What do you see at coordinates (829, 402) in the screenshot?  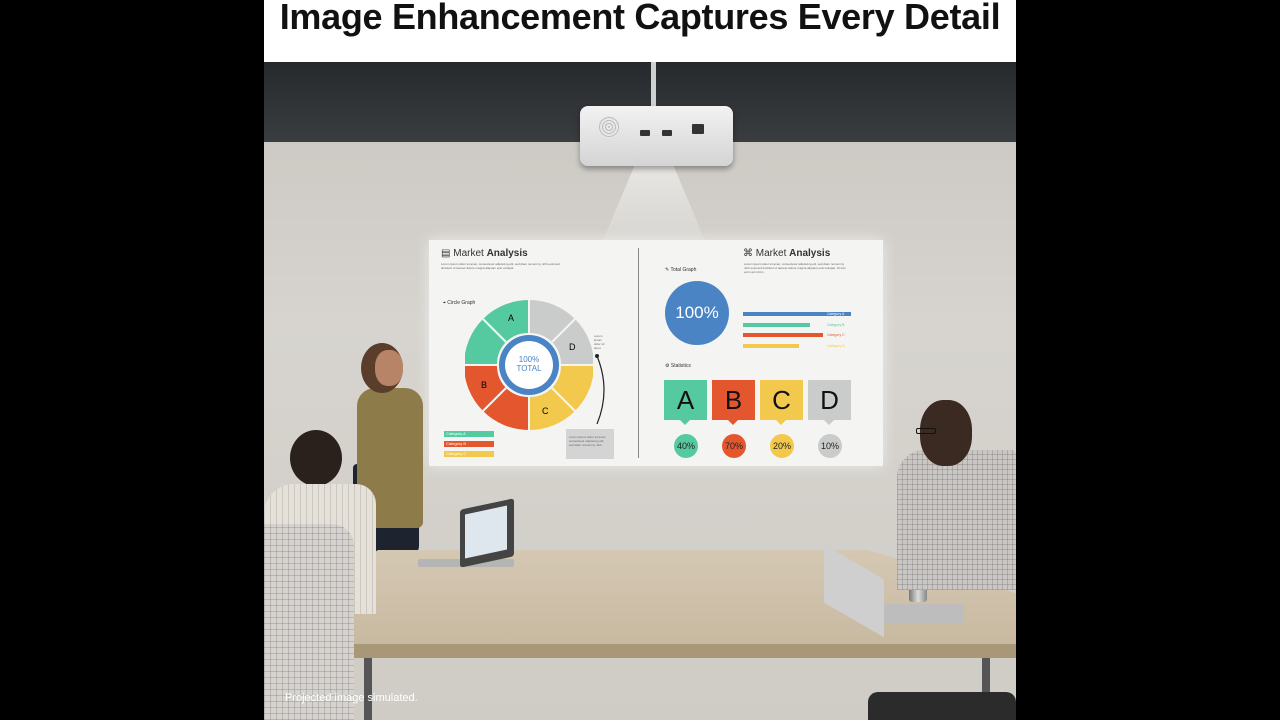 I see `stat-tile-d: D` at bounding box center [829, 402].